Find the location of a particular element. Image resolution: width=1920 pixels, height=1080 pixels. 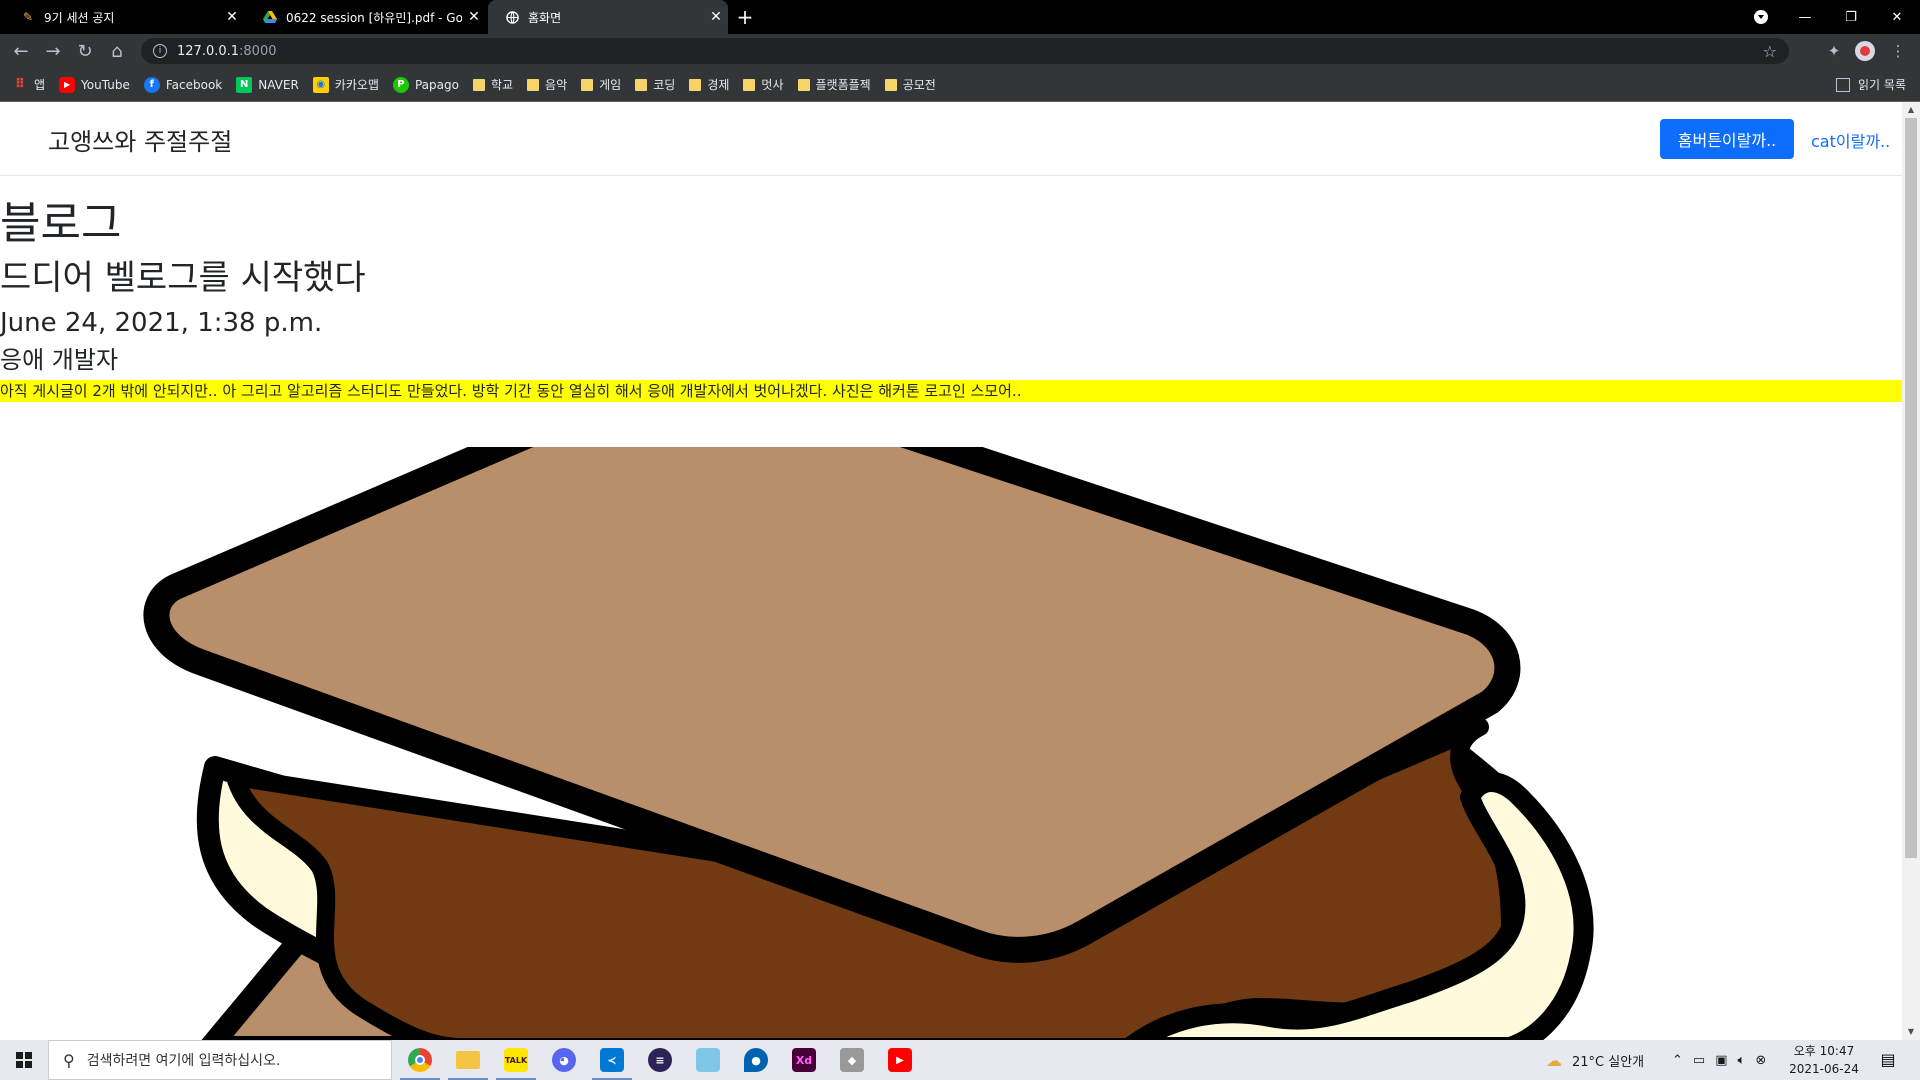

scroll-up-arrow-icon: ▲ is located at coordinates (1911, 110).